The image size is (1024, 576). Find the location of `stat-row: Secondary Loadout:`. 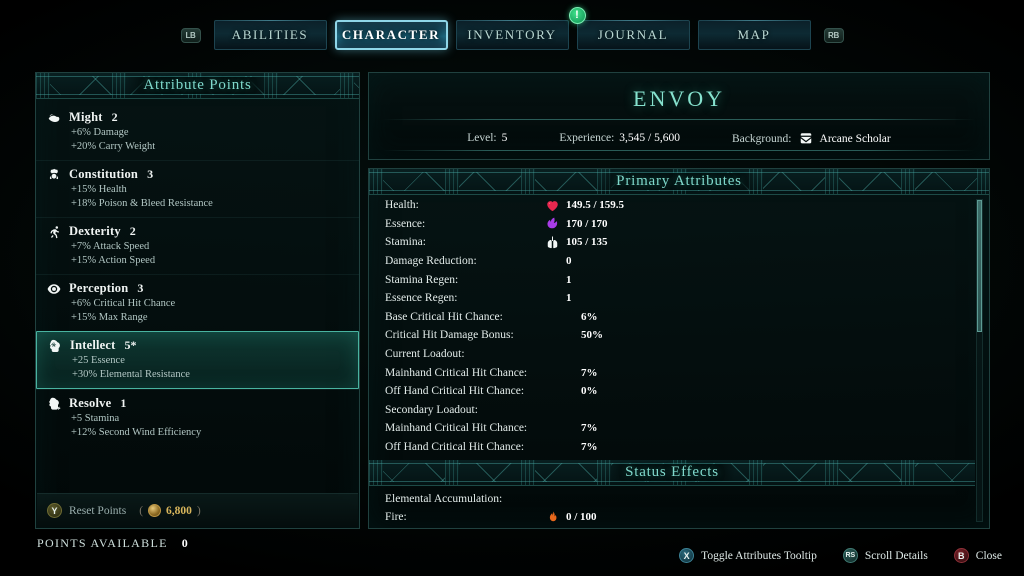

stat-row: Secondary Loadout: is located at coordinates (672, 410).